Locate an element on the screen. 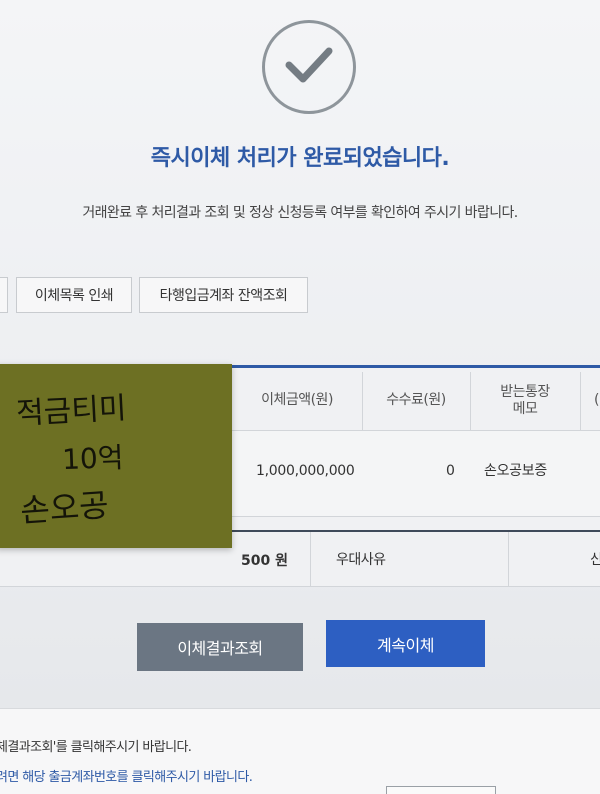 The image size is (600, 794). header-cut-off: ( is located at coordinates (596, 400).